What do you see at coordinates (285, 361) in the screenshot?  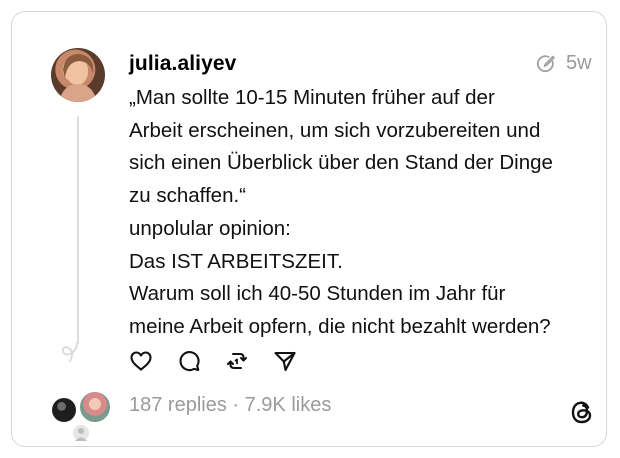 I see `send-icon` at bounding box center [285, 361].